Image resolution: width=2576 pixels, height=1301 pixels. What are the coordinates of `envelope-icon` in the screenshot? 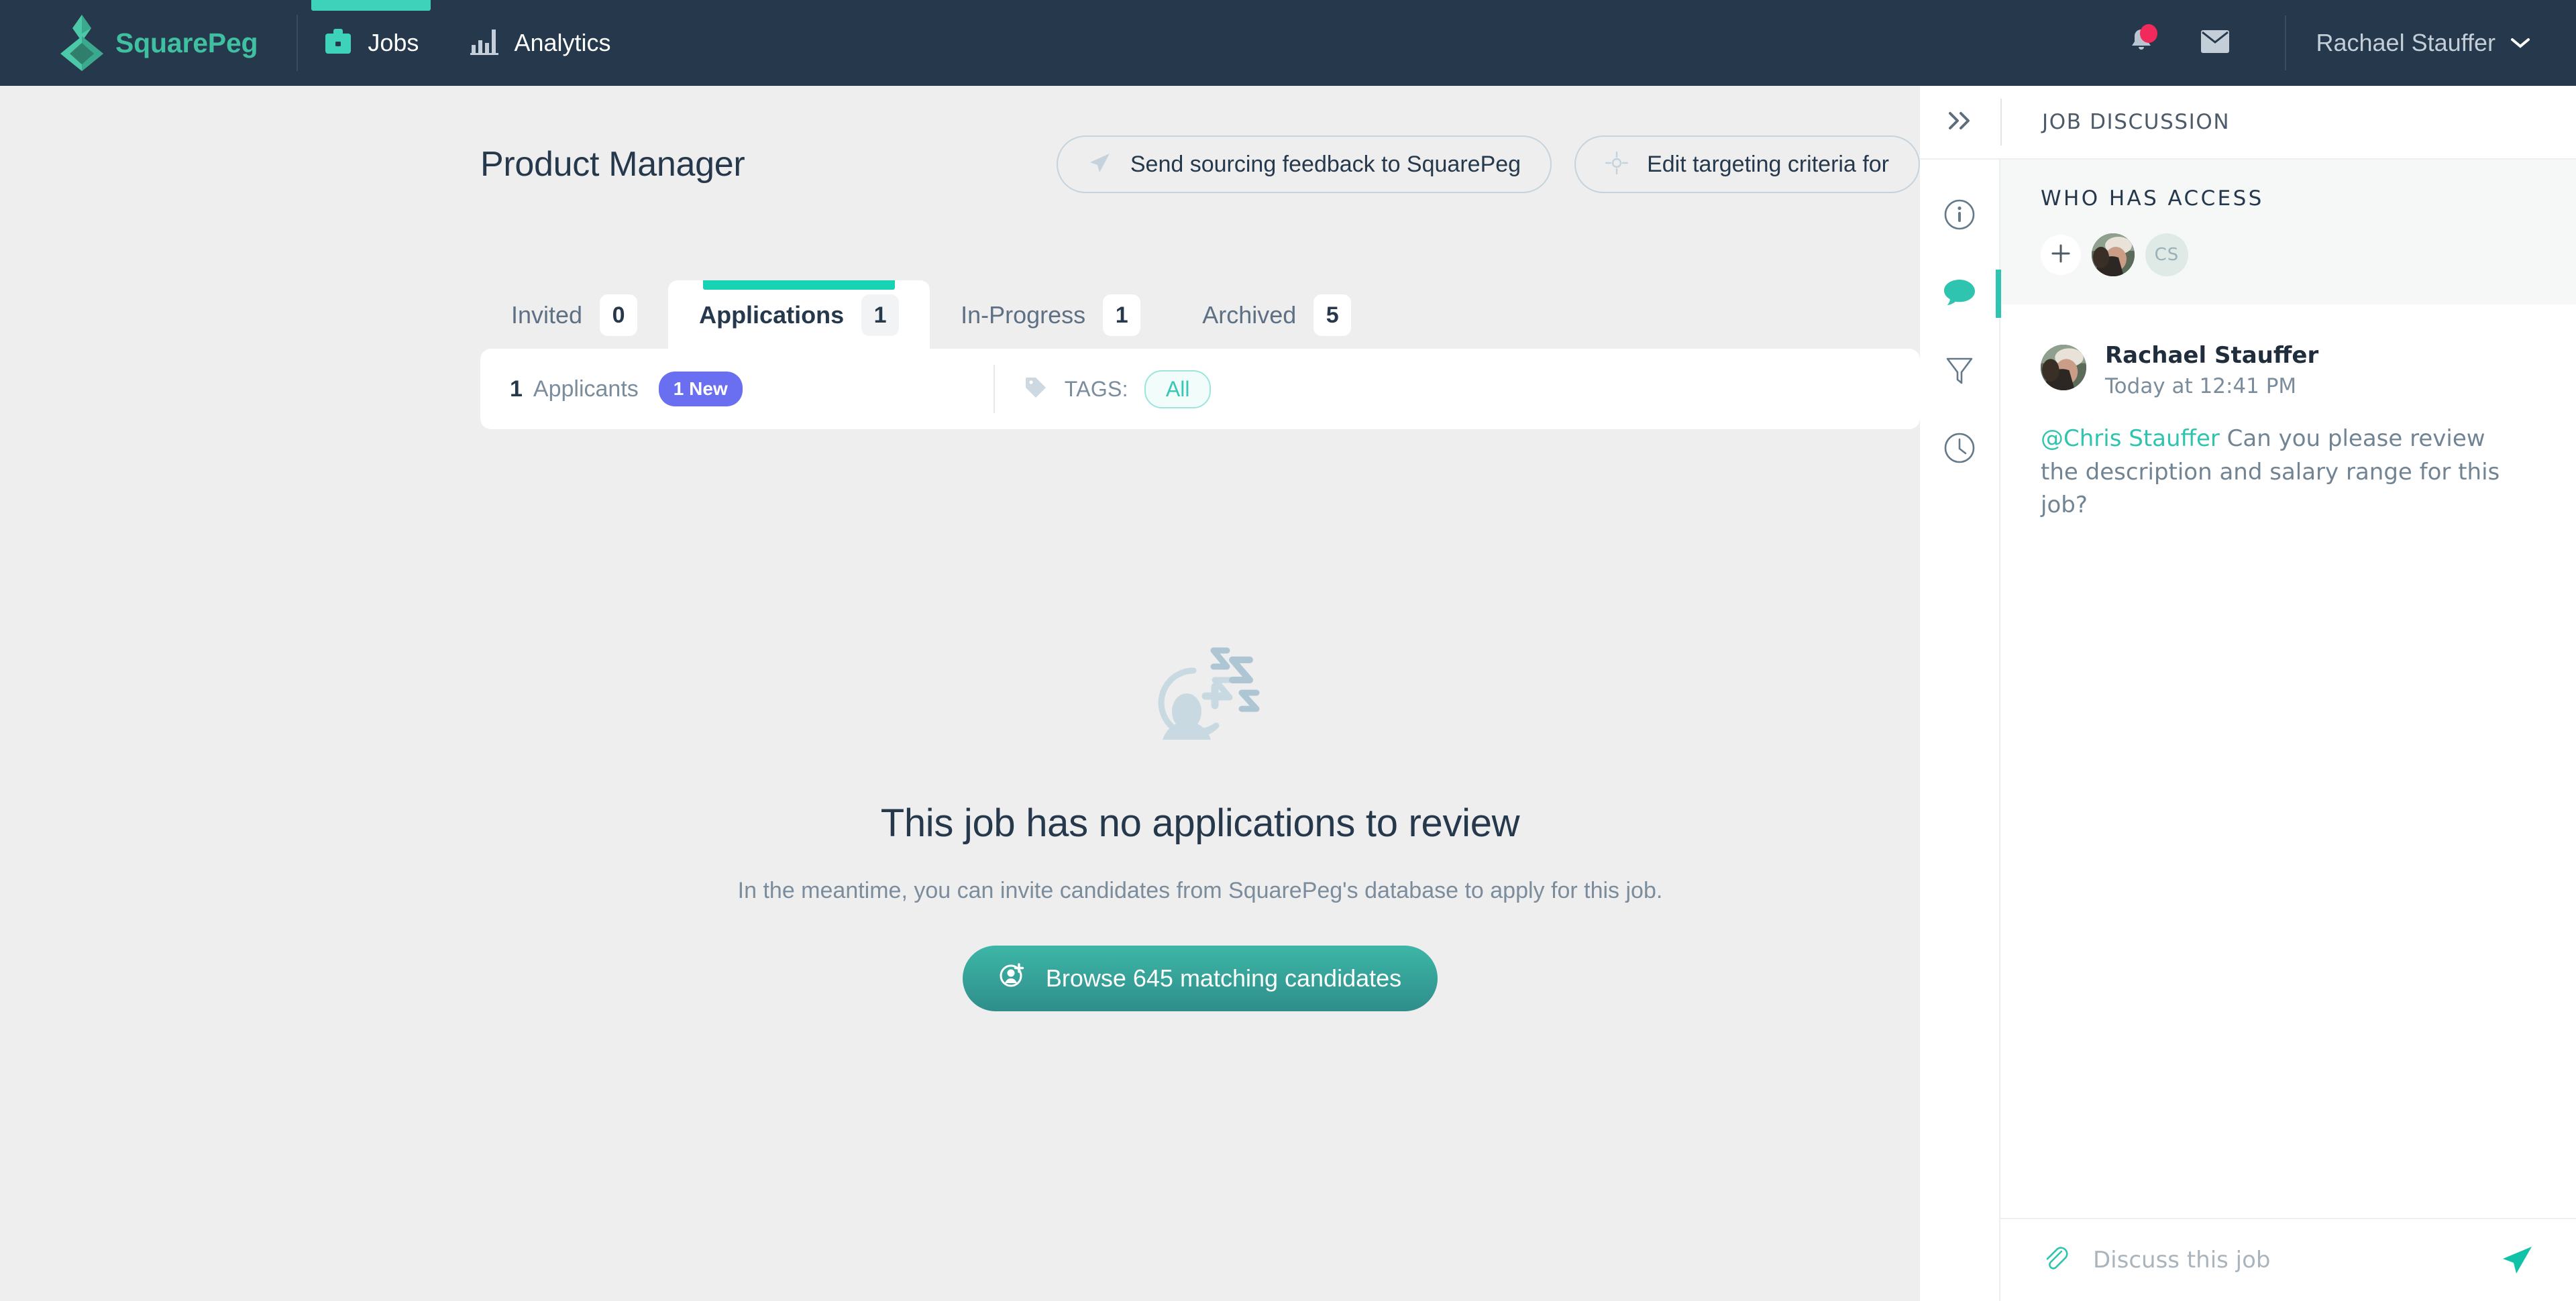 It's located at (2215, 43).